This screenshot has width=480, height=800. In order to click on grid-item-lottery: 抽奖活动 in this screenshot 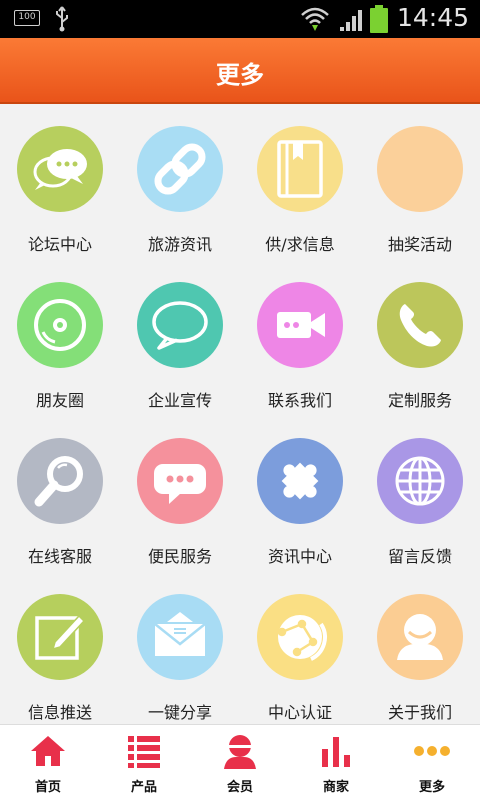, I will do `click(420, 182)`.